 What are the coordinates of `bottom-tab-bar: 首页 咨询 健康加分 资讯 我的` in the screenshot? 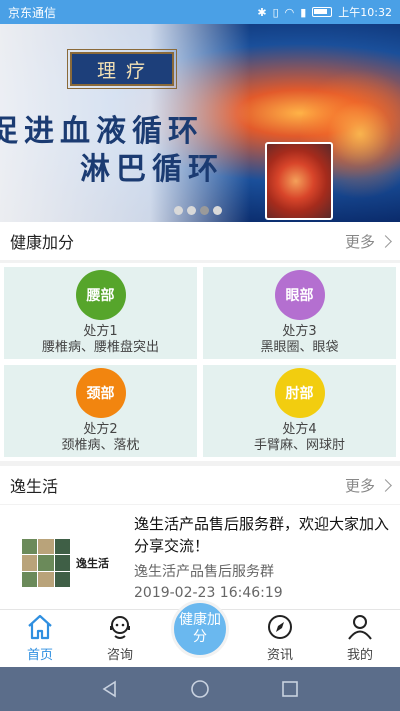 It's located at (200, 633).